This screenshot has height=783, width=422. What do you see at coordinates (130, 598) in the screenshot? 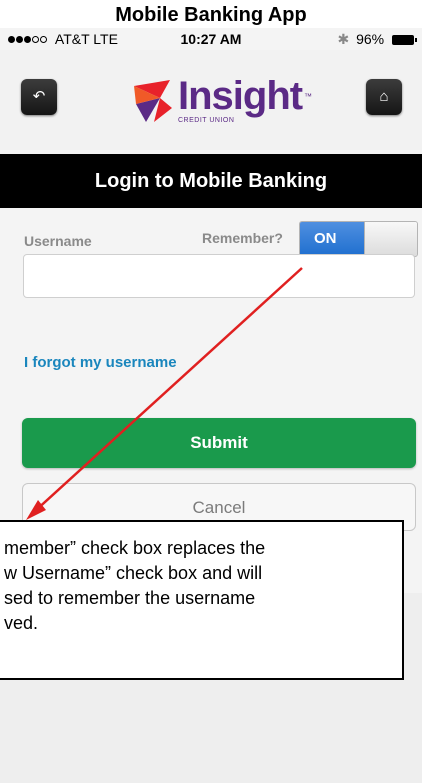
I see `annotation-line: sed to remember the username` at bounding box center [130, 598].